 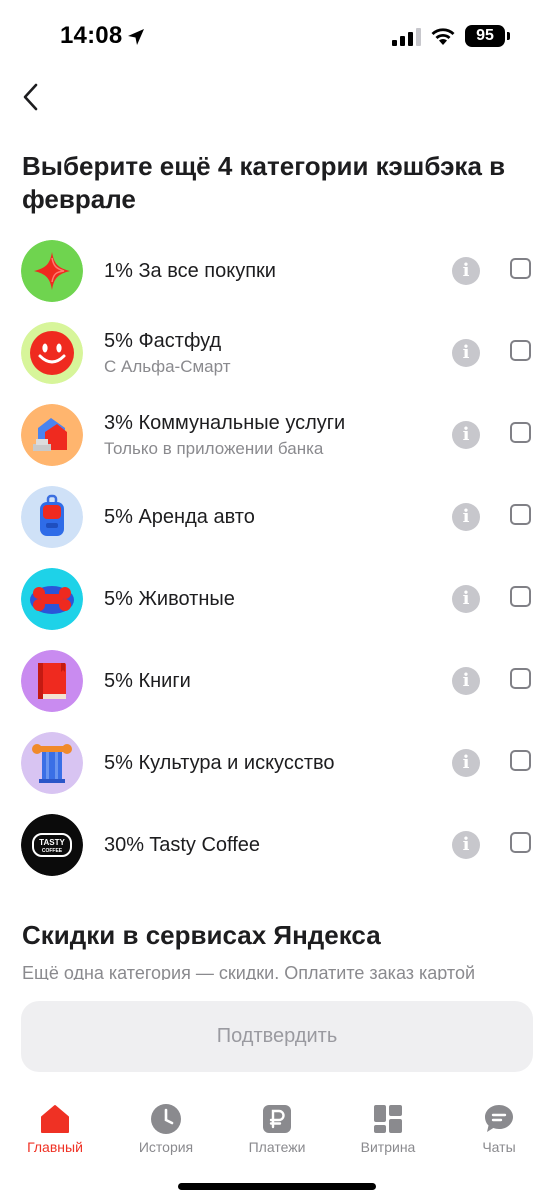 What do you see at coordinates (91, 35) in the screenshot?
I see `status-time: 14:08` at bounding box center [91, 35].